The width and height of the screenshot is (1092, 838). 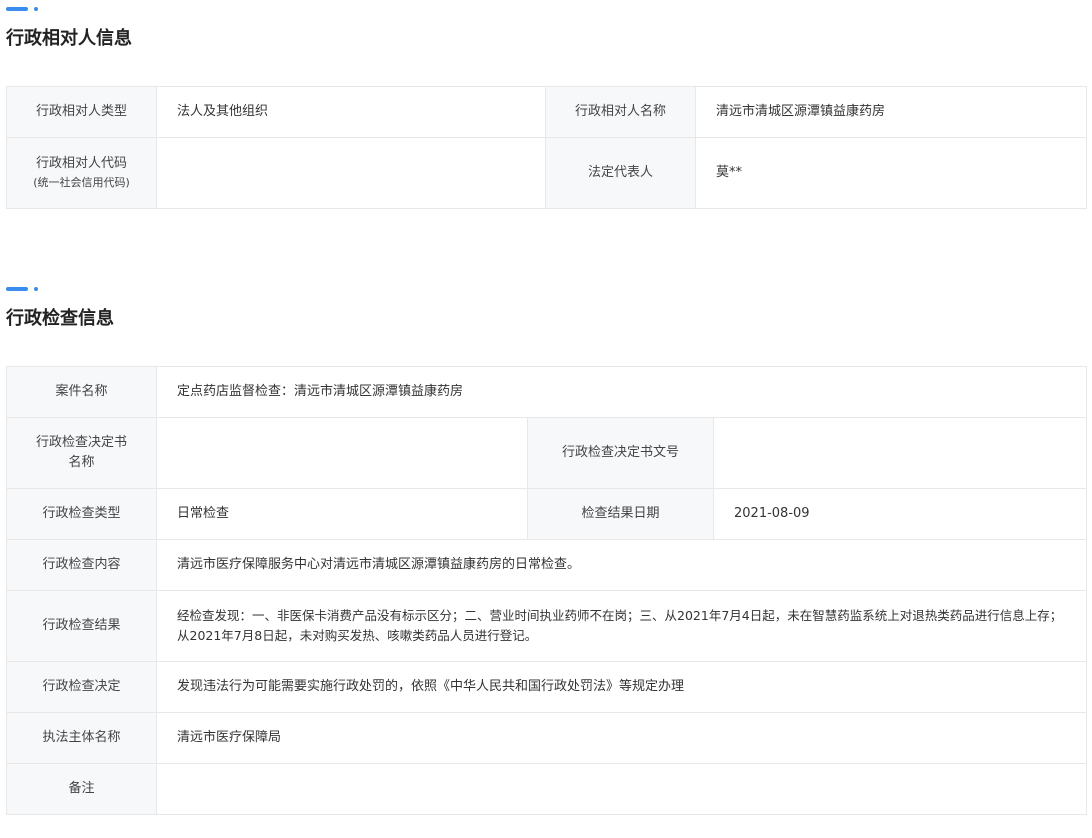 What do you see at coordinates (621, 392) in the screenshot?
I see `case-name-value: 定点药店监督检查：清远市清城区源潭镇益康药房` at bounding box center [621, 392].